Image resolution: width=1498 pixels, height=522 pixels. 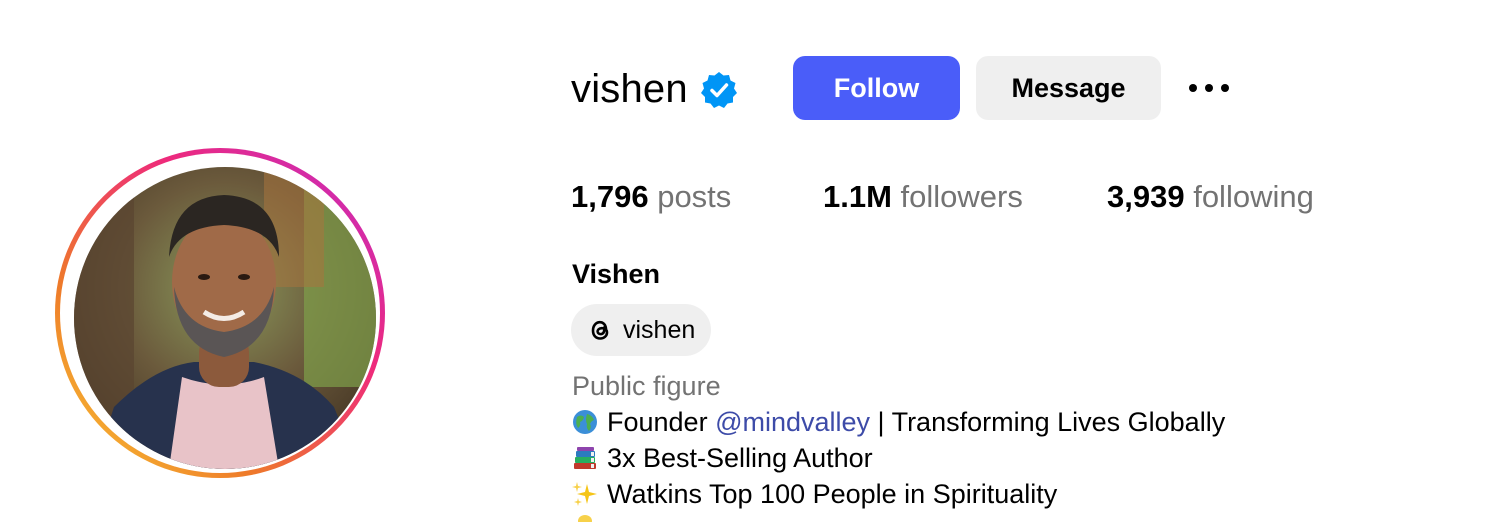 I want to click on threads-handle: vishen, so click(x=659, y=330).